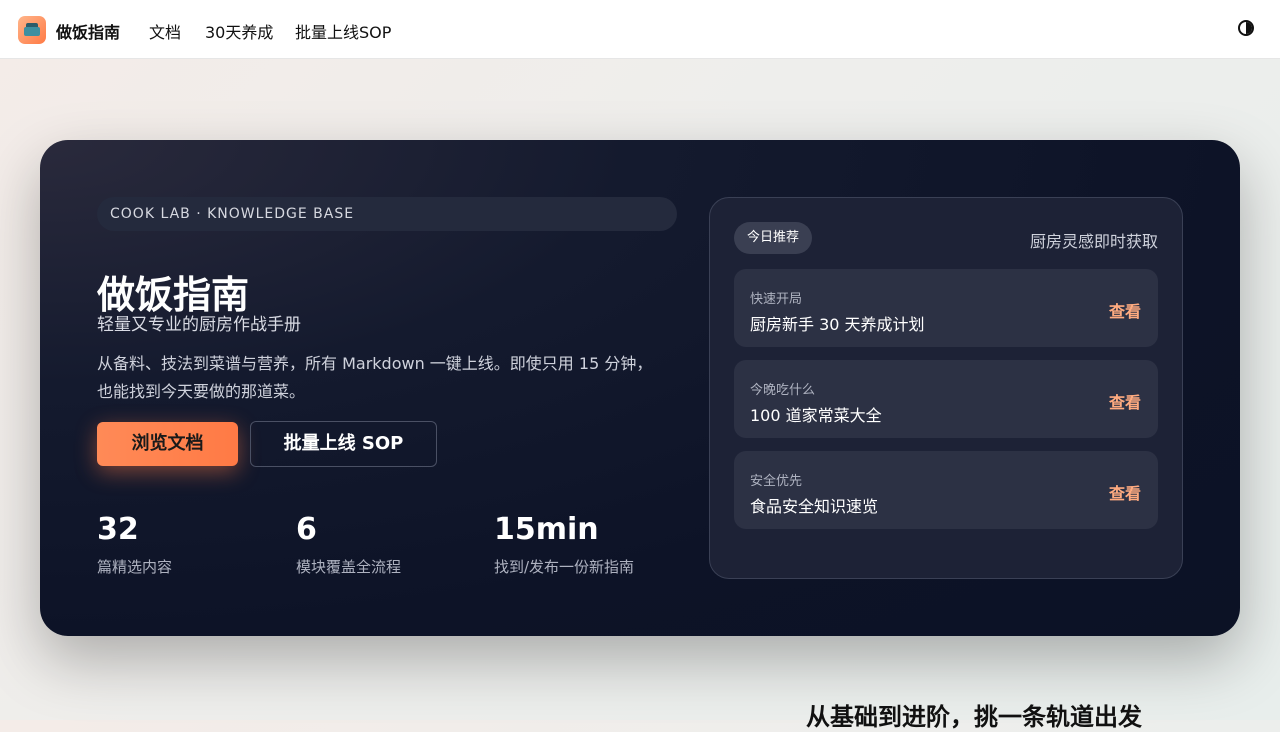 This screenshot has width=1280, height=732. I want to click on card-kicker: 安全优先, so click(776, 481).